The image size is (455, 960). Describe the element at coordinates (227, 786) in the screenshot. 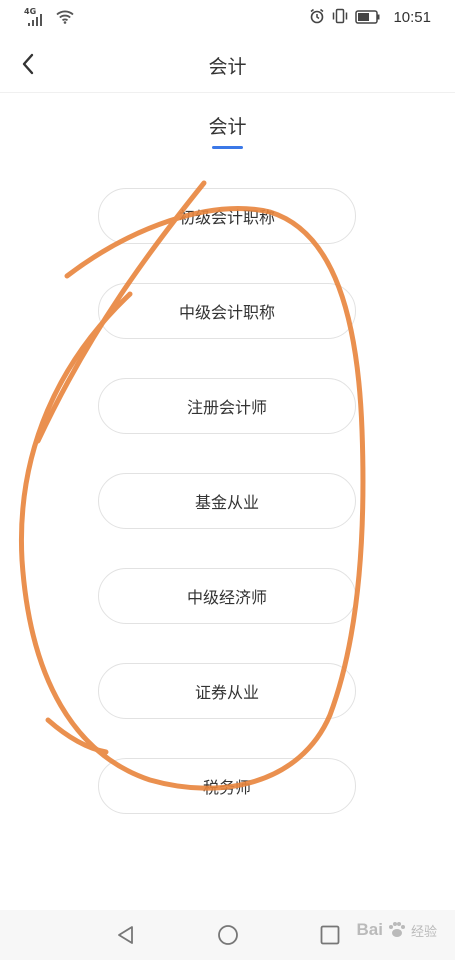

I see `option-tax-advisor: 税务师` at that location.